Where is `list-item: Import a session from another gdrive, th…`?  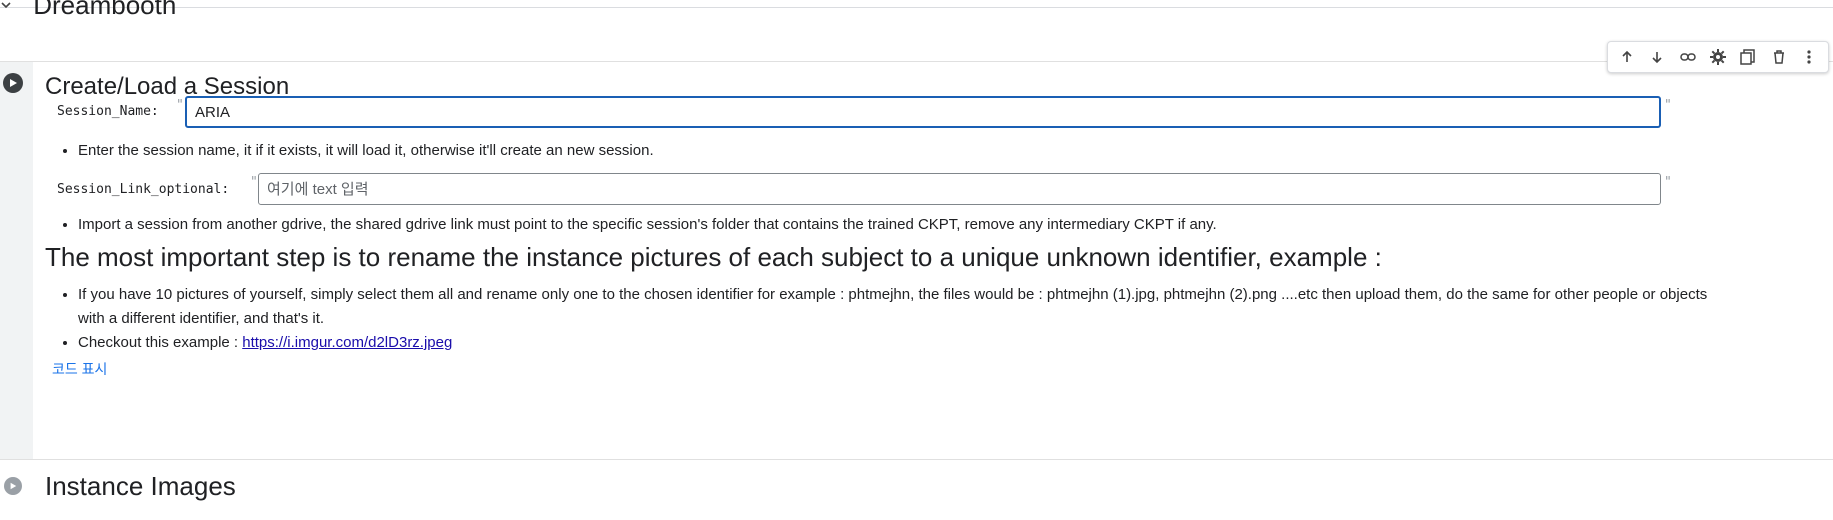 list-item: Import a session from another gdrive, th… is located at coordinates (647, 225).